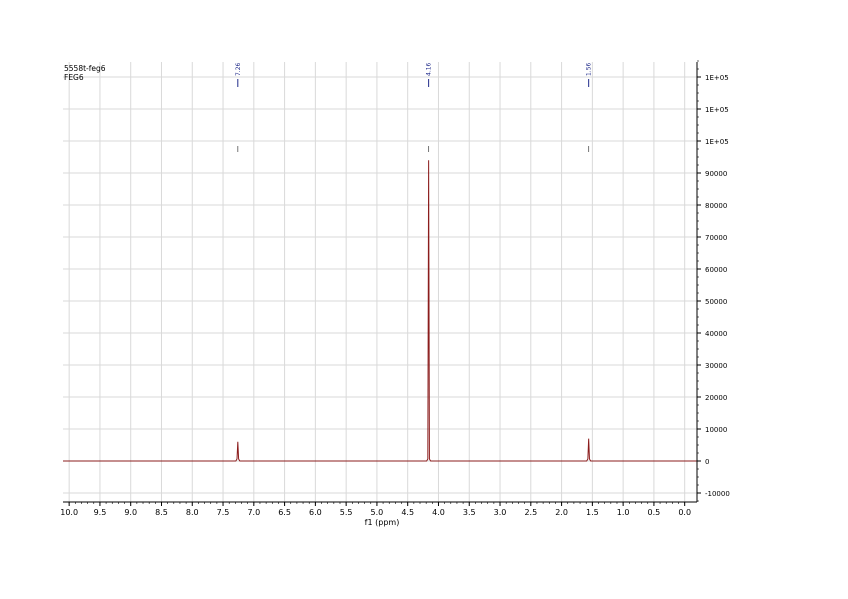  Describe the element at coordinates (707, 462) in the screenshot. I see `y-tick-label: 0` at that location.